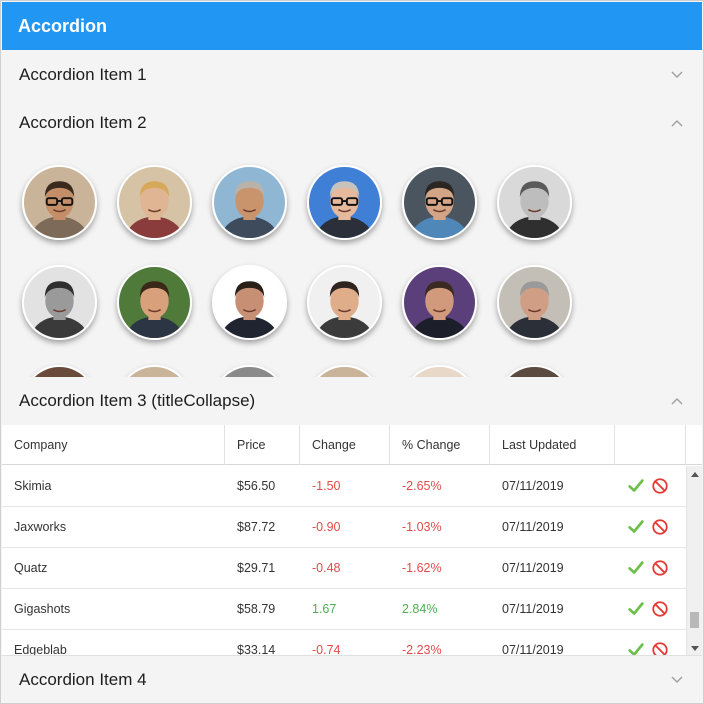 The image size is (704, 704). What do you see at coordinates (83, 122) in the screenshot?
I see `accordion-item-2-title: Accordion Item 2` at bounding box center [83, 122].